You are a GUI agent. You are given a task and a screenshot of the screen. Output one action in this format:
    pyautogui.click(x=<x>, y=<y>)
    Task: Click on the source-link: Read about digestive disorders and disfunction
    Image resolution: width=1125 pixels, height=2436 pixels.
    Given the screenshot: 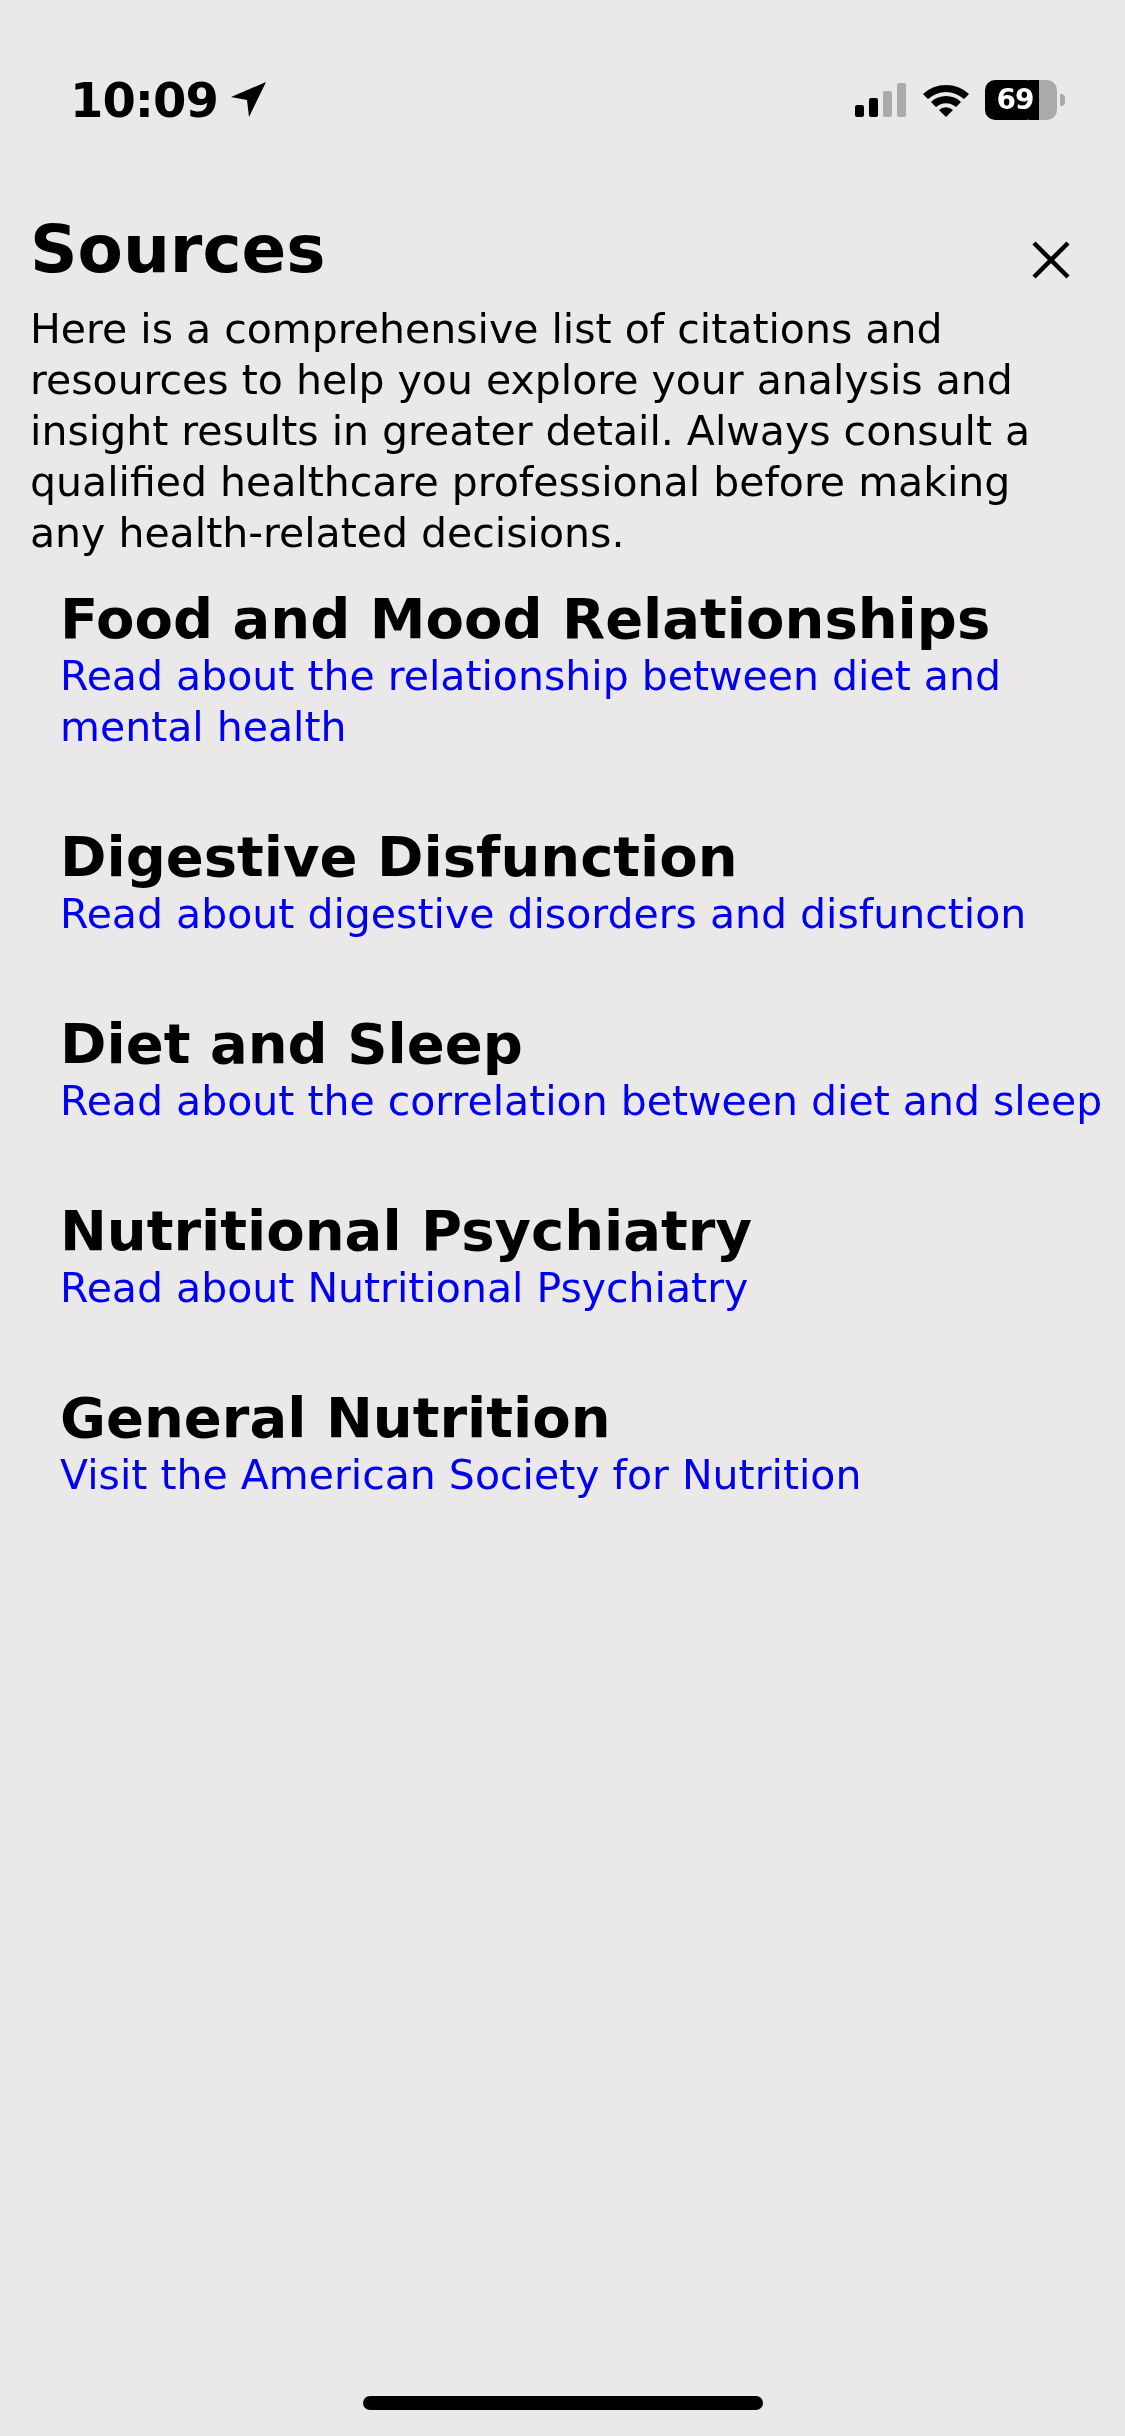 What is the action you would take?
    pyautogui.click(x=582, y=914)
    